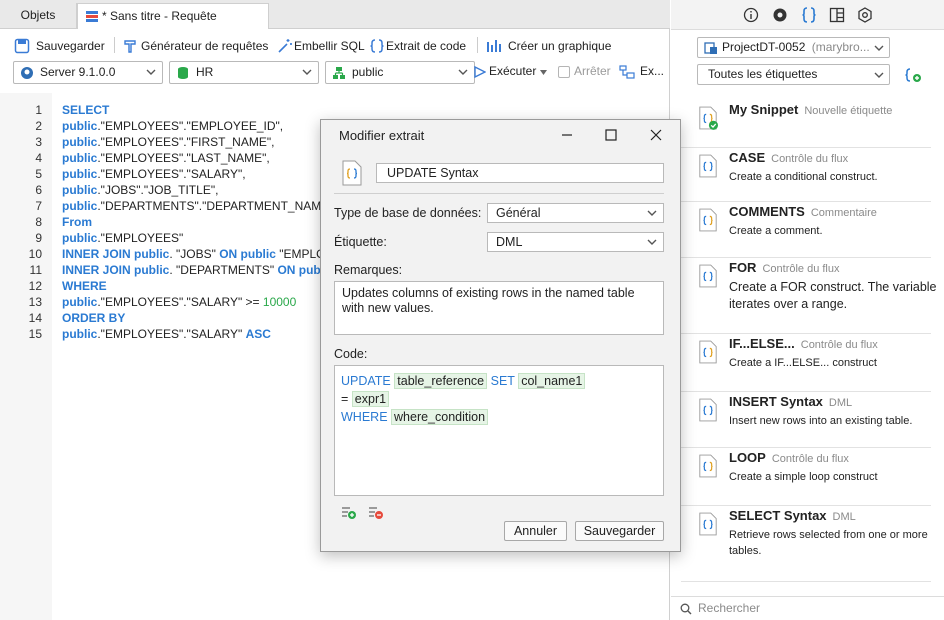  Describe the element at coordinates (586, 72) in the screenshot. I see `stop-button: Arrêter` at that location.